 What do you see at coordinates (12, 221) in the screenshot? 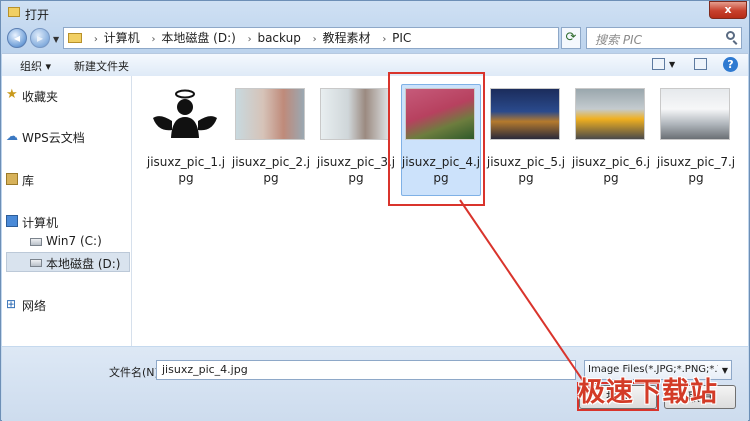
I see `computer-icon` at bounding box center [12, 221].